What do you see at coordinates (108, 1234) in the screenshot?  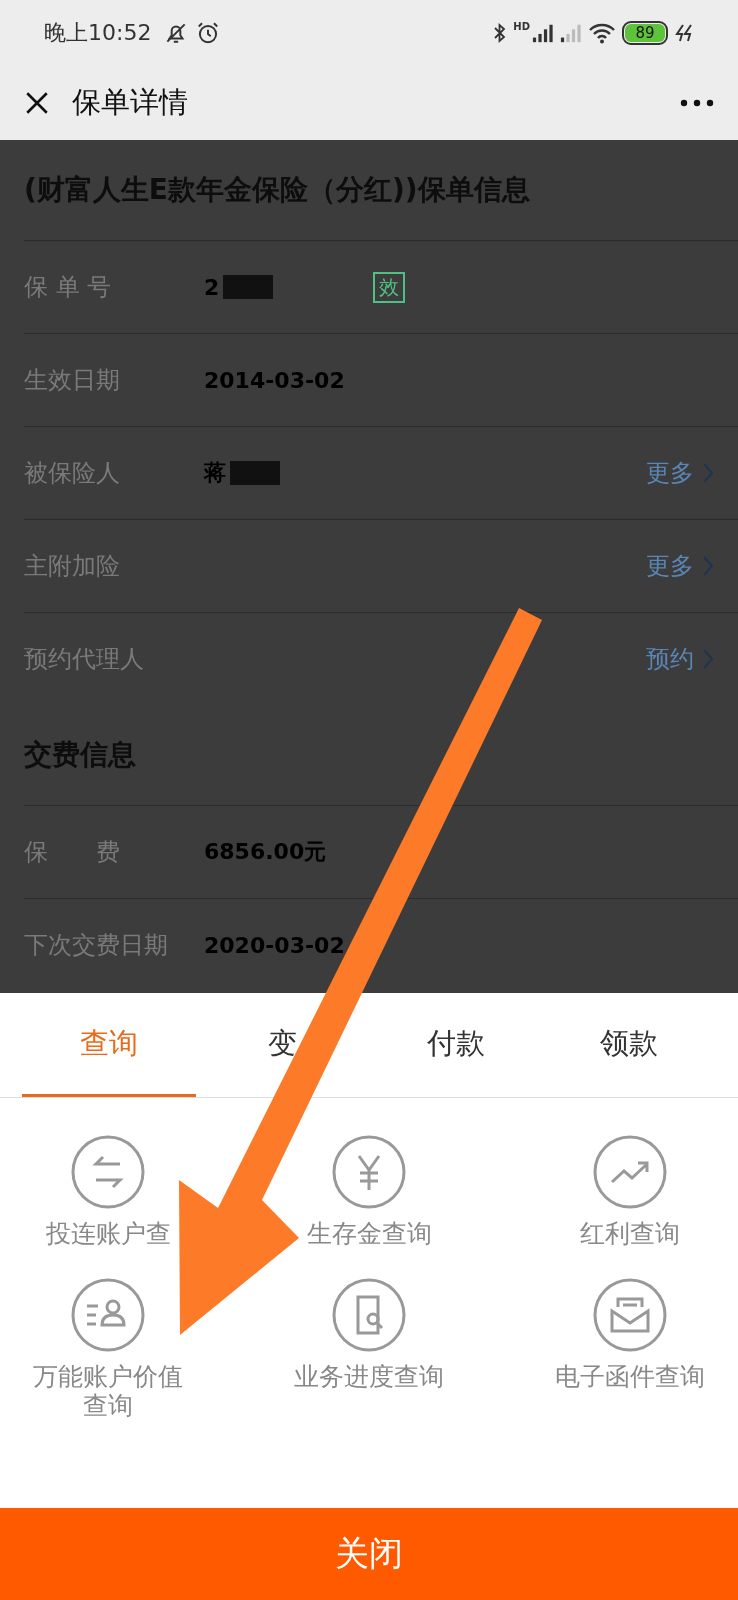 I see `action-label: 投连账户查` at bounding box center [108, 1234].